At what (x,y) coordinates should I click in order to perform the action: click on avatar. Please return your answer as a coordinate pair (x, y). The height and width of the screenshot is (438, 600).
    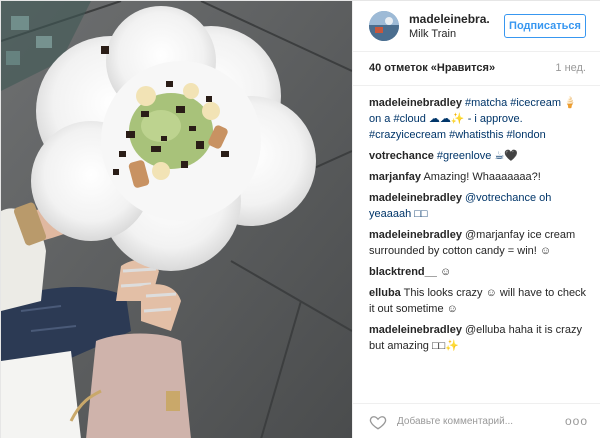
    Looking at the image, I should click on (384, 26).